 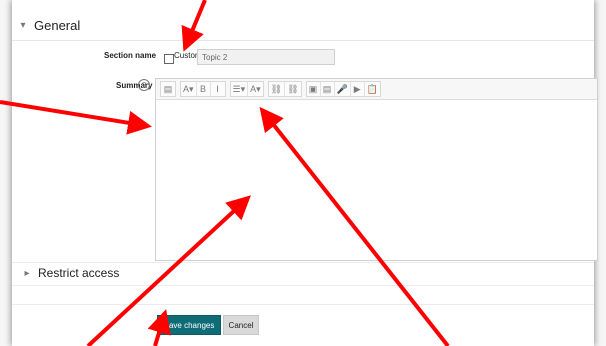 I want to click on chevron-down-icon: ▾, so click(x=23, y=25).